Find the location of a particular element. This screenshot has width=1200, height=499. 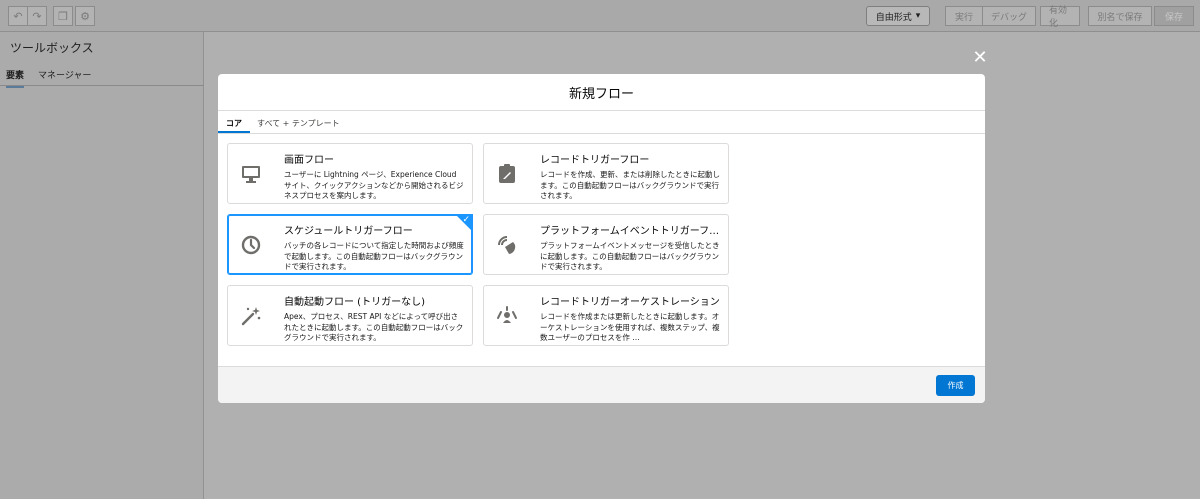

clipboard-icon is located at coordinates (507, 174).